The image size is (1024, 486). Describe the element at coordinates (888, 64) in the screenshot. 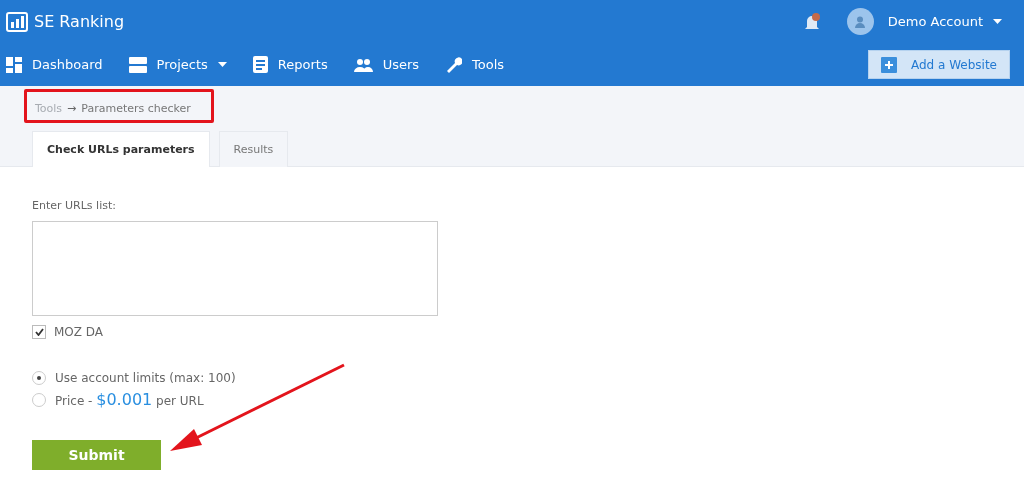

I see `plus-icon` at that location.